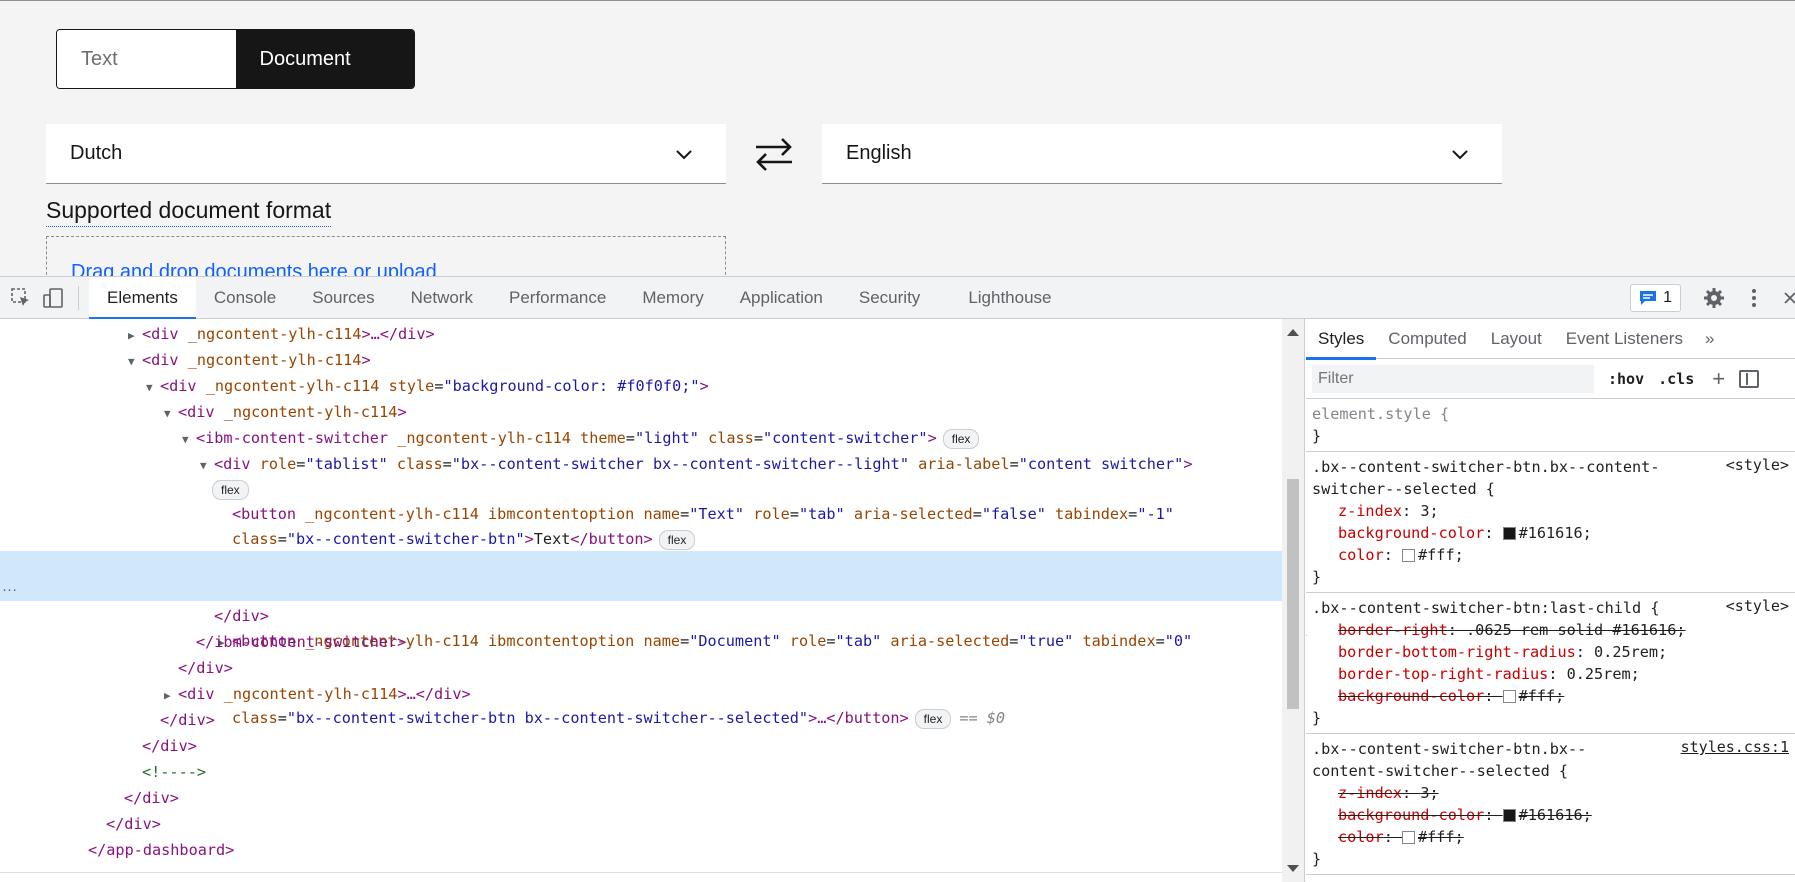 The width and height of the screenshot is (1795, 882). Describe the element at coordinates (774, 154) in the screenshot. I see `swap-languages-icon` at that location.